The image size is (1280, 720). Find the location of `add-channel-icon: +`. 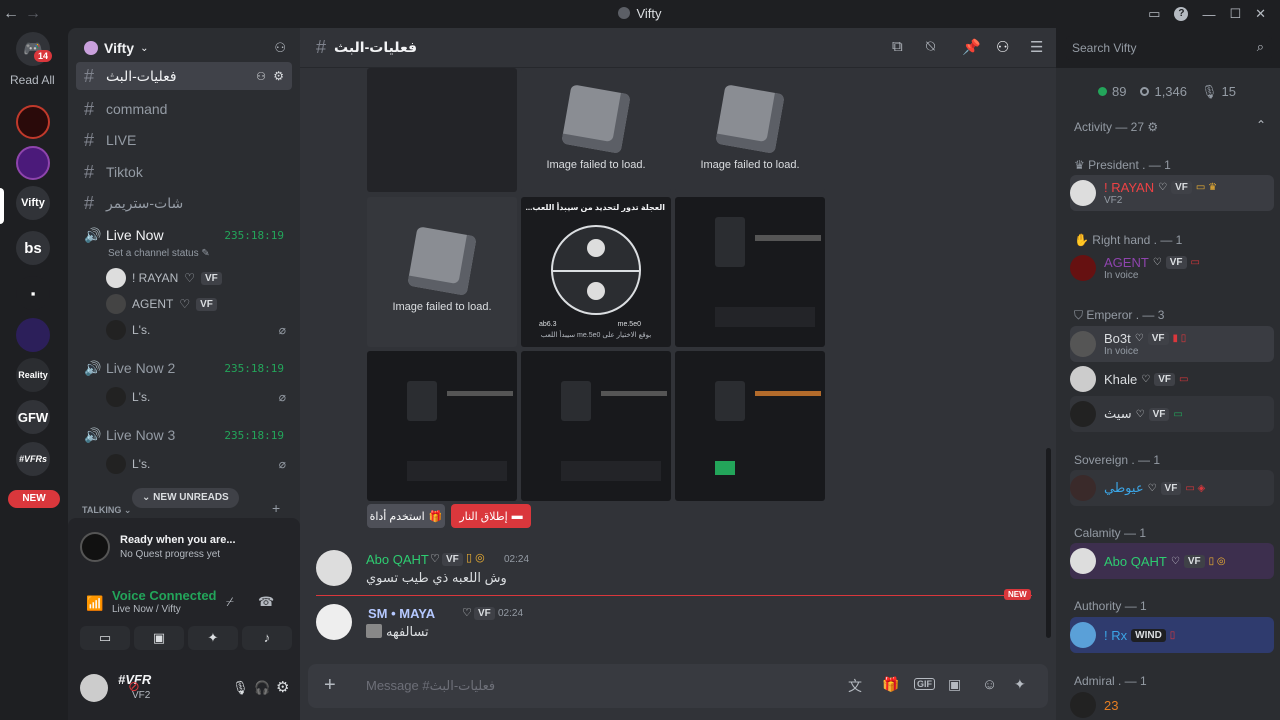

add-channel-icon: + is located at coordinates (276, 508).